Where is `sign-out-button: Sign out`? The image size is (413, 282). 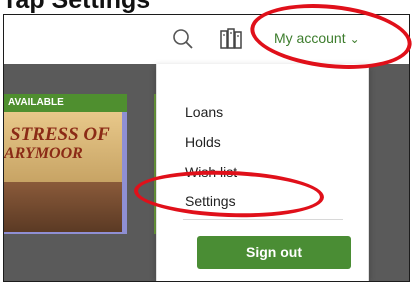 sign-out-button: Sign out is located at coordinates (274, 252).